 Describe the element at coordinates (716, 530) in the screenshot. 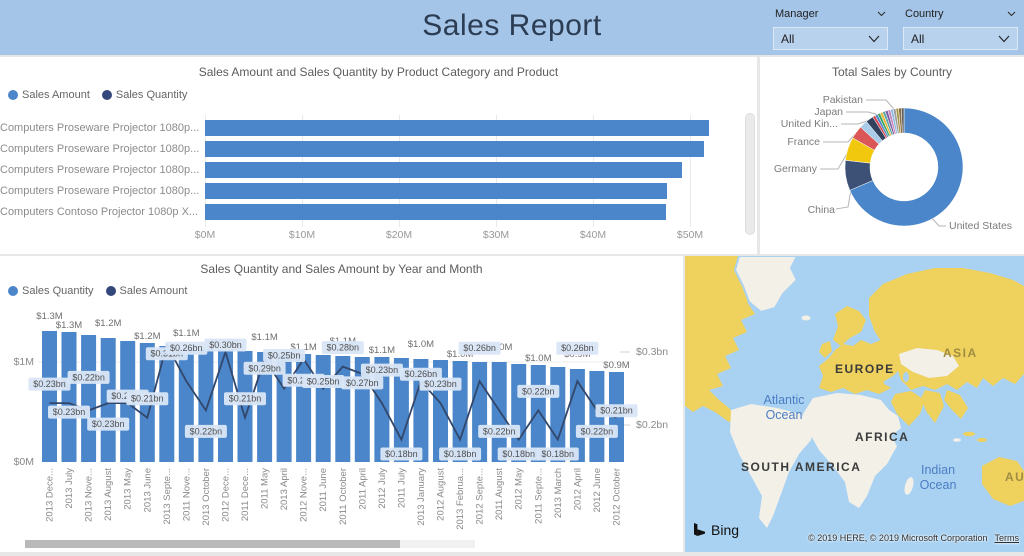

I see `bing-logo: Bing` at that location.